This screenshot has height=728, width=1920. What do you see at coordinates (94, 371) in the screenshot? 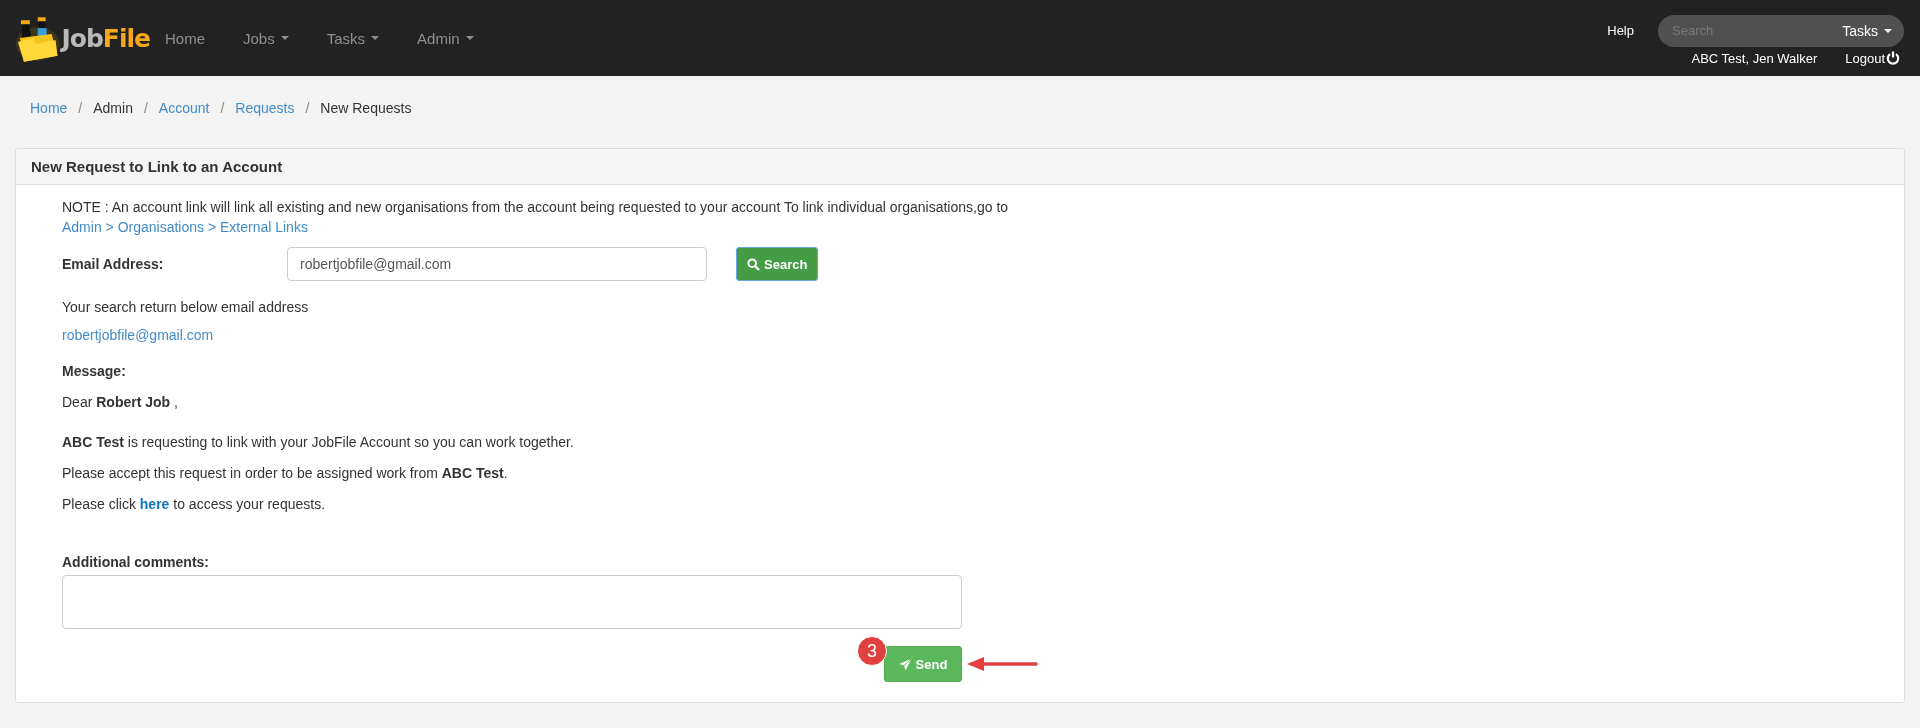
I see `message-label: Message:` at bounding box center [94, 371].